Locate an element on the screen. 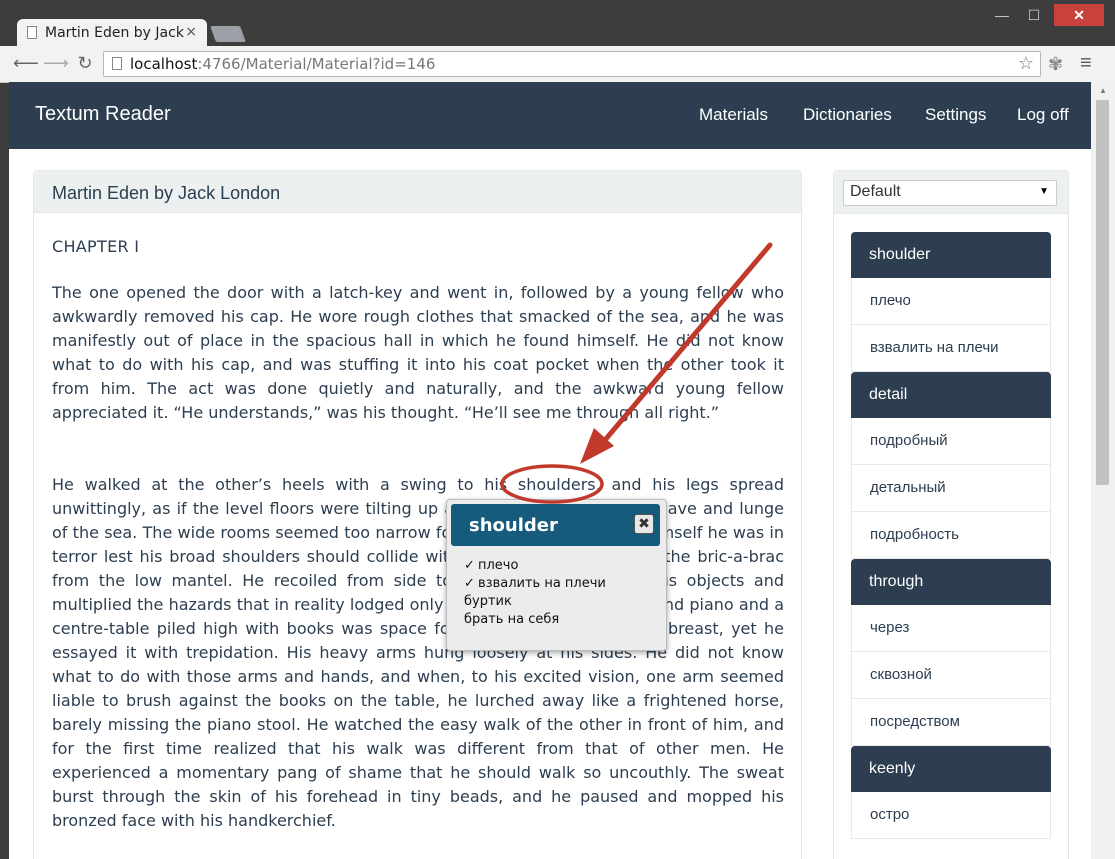  entry-translation: подробный is located at coordinates (951, 441).